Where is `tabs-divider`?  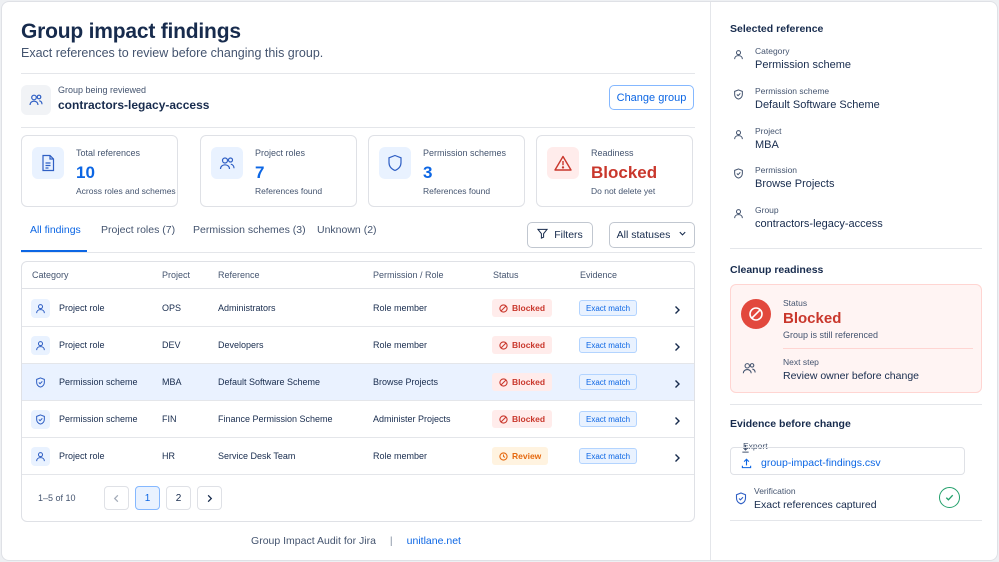 tabs-divider is located at coordinates (358, 252).